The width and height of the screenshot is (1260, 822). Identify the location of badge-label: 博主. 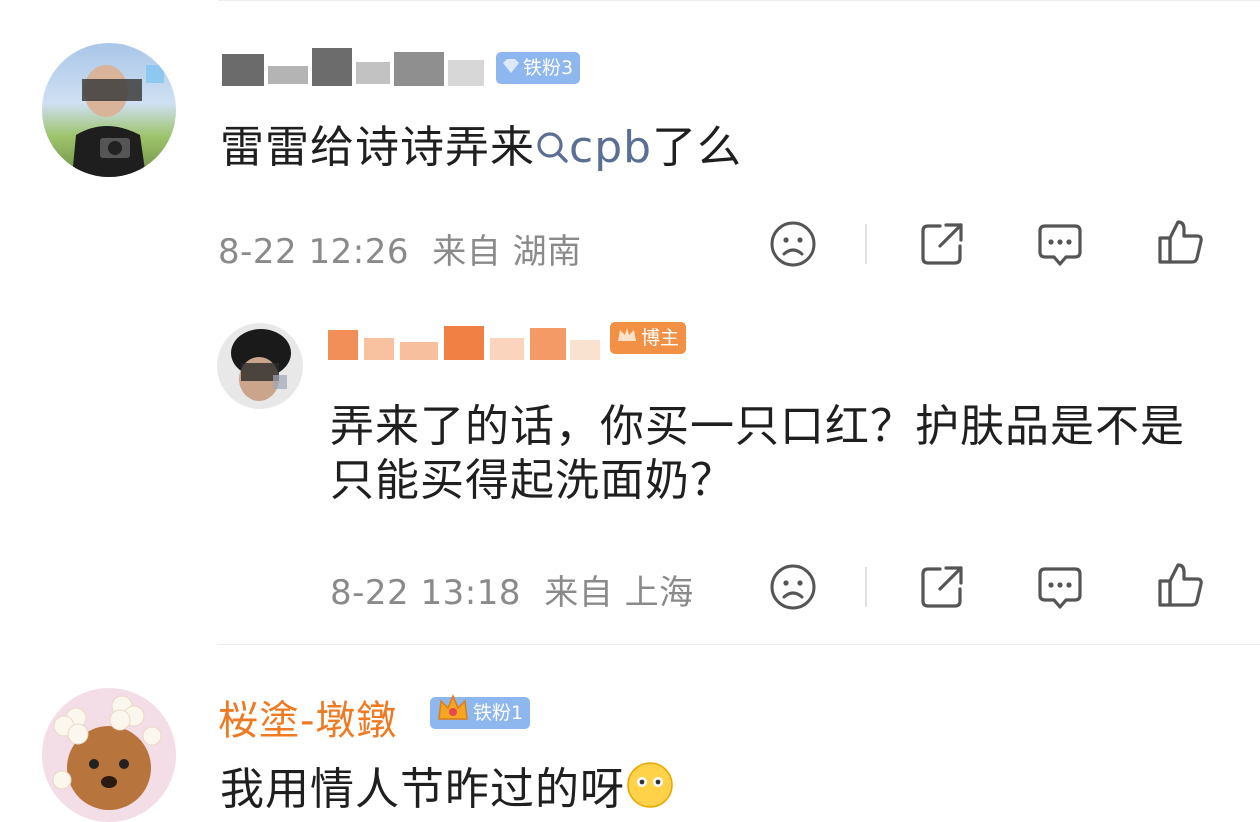
(660, 338).